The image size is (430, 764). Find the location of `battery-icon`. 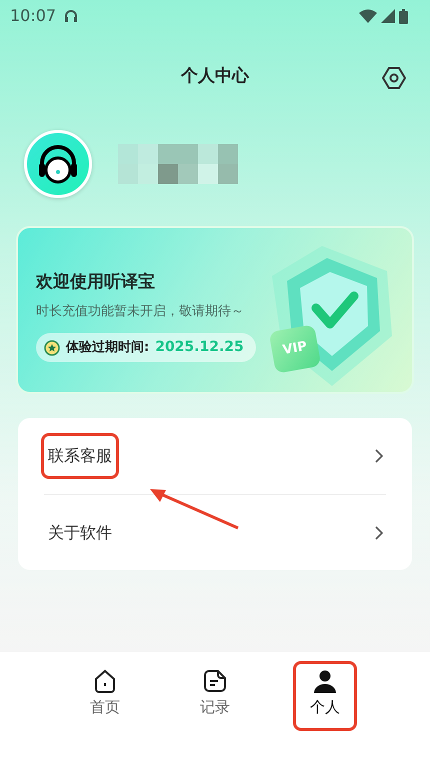

battery-icon is located at coordinates (403, 16).